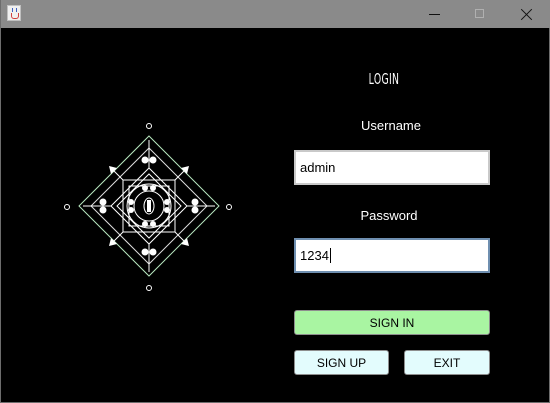 The width and height of the screenshot is (550, 403). I want to click on sign-up-button: SIGN UP, so click(341, 362).